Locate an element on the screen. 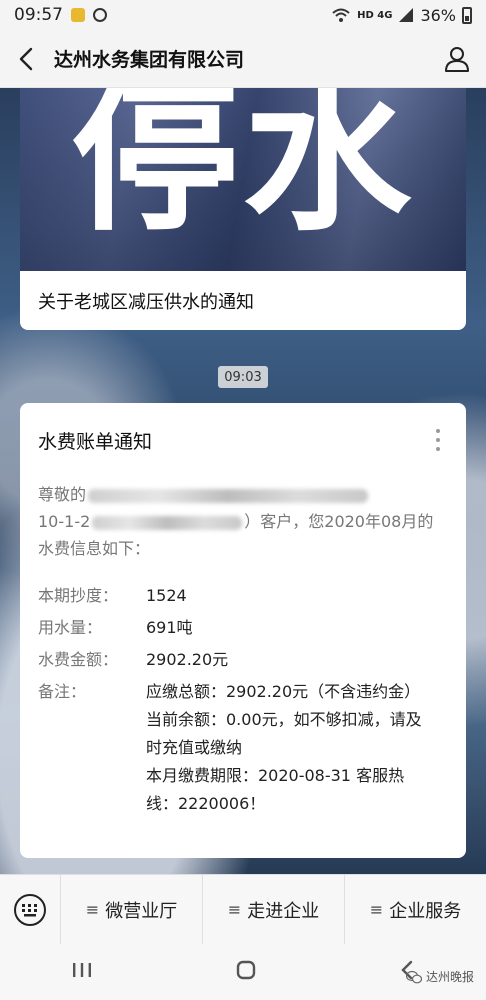 This screenshot has width=486, height=1000. wechat-icon is located at coordinates (413, 976).